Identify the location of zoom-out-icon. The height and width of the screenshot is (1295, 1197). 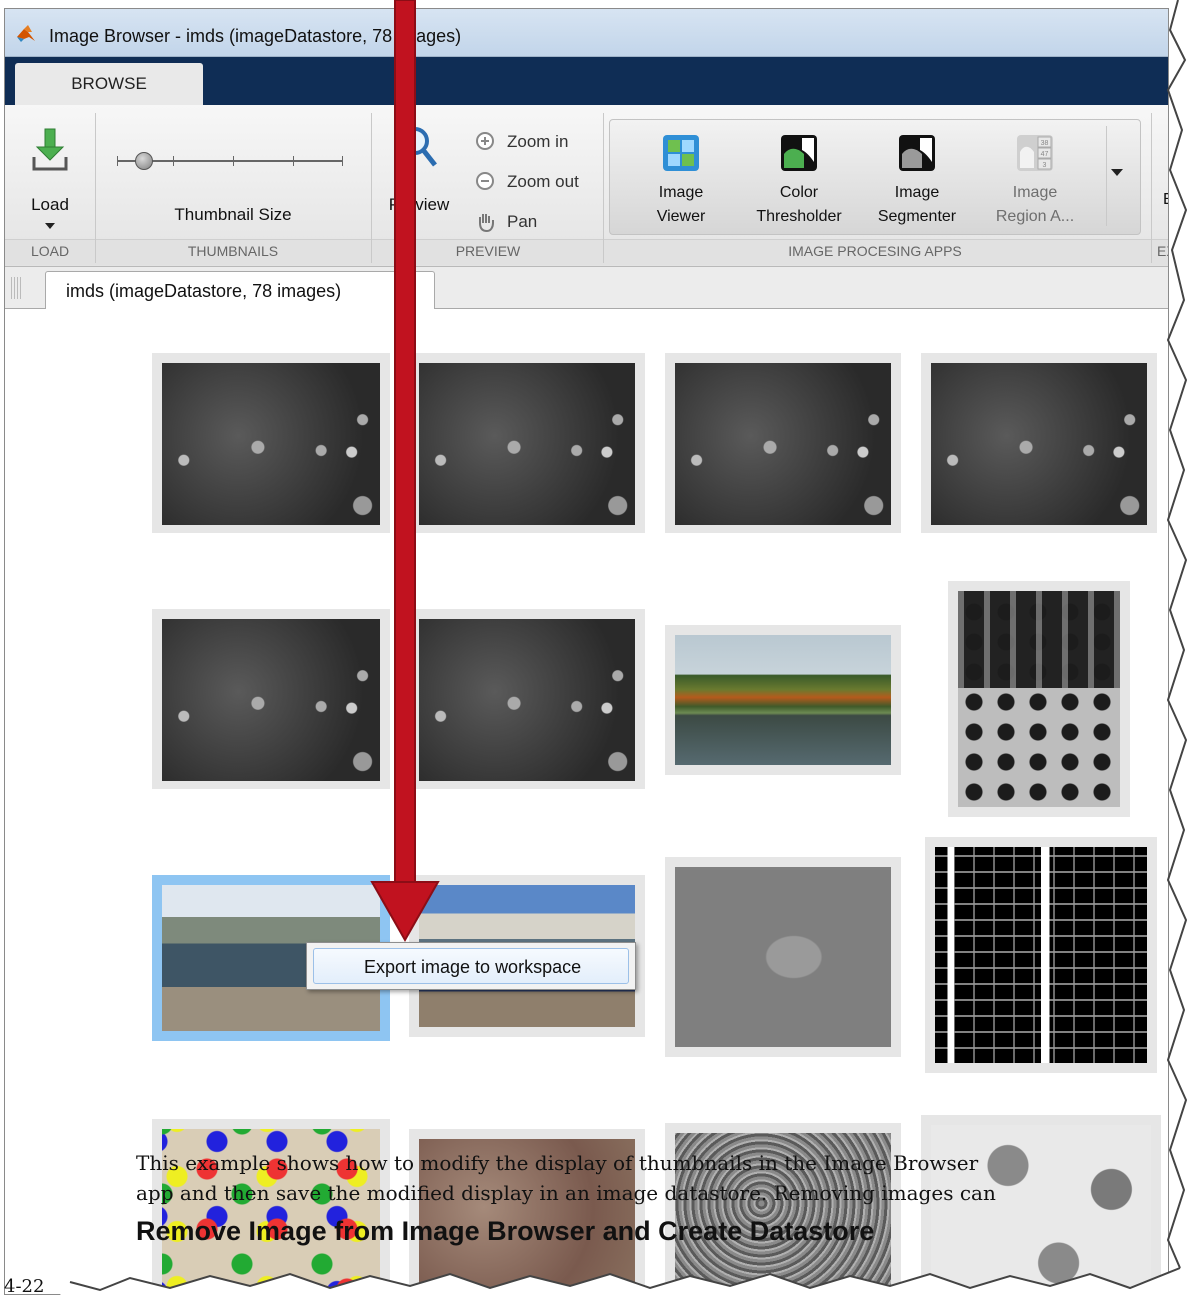
(485, 181).